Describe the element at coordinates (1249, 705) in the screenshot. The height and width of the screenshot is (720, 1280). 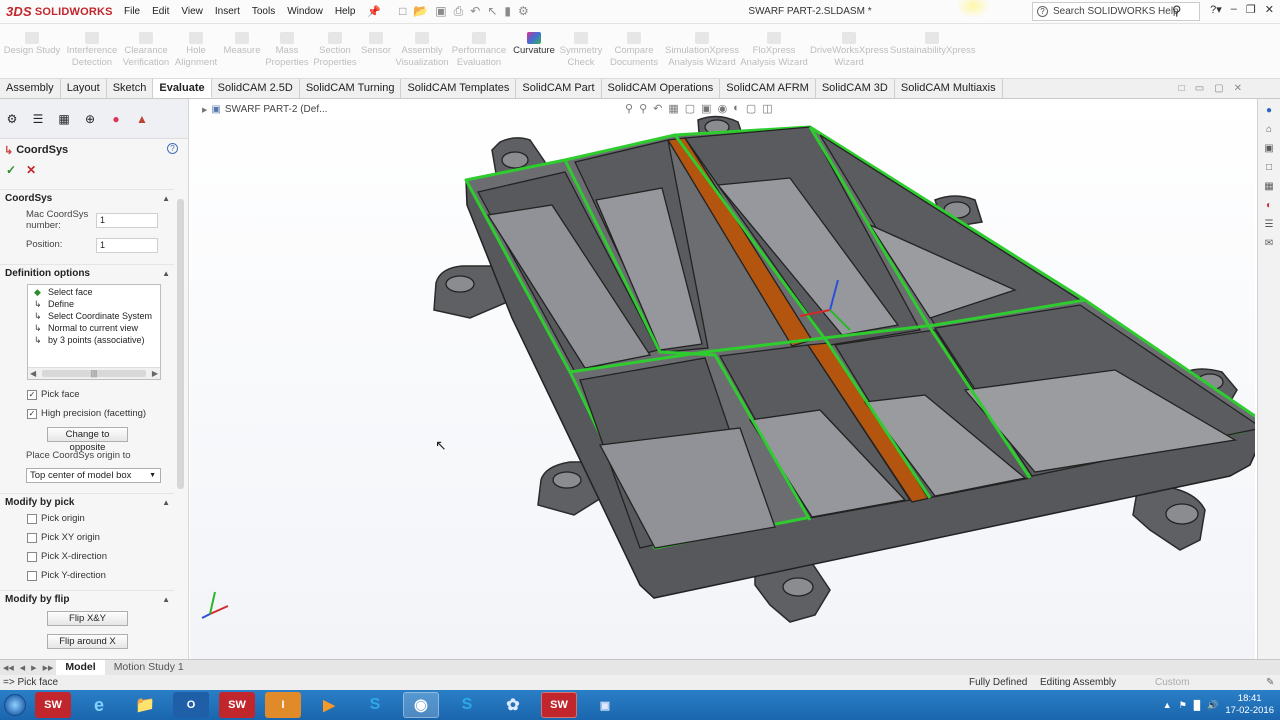
I see `clock: 18:41 17-02-2016` at that location.